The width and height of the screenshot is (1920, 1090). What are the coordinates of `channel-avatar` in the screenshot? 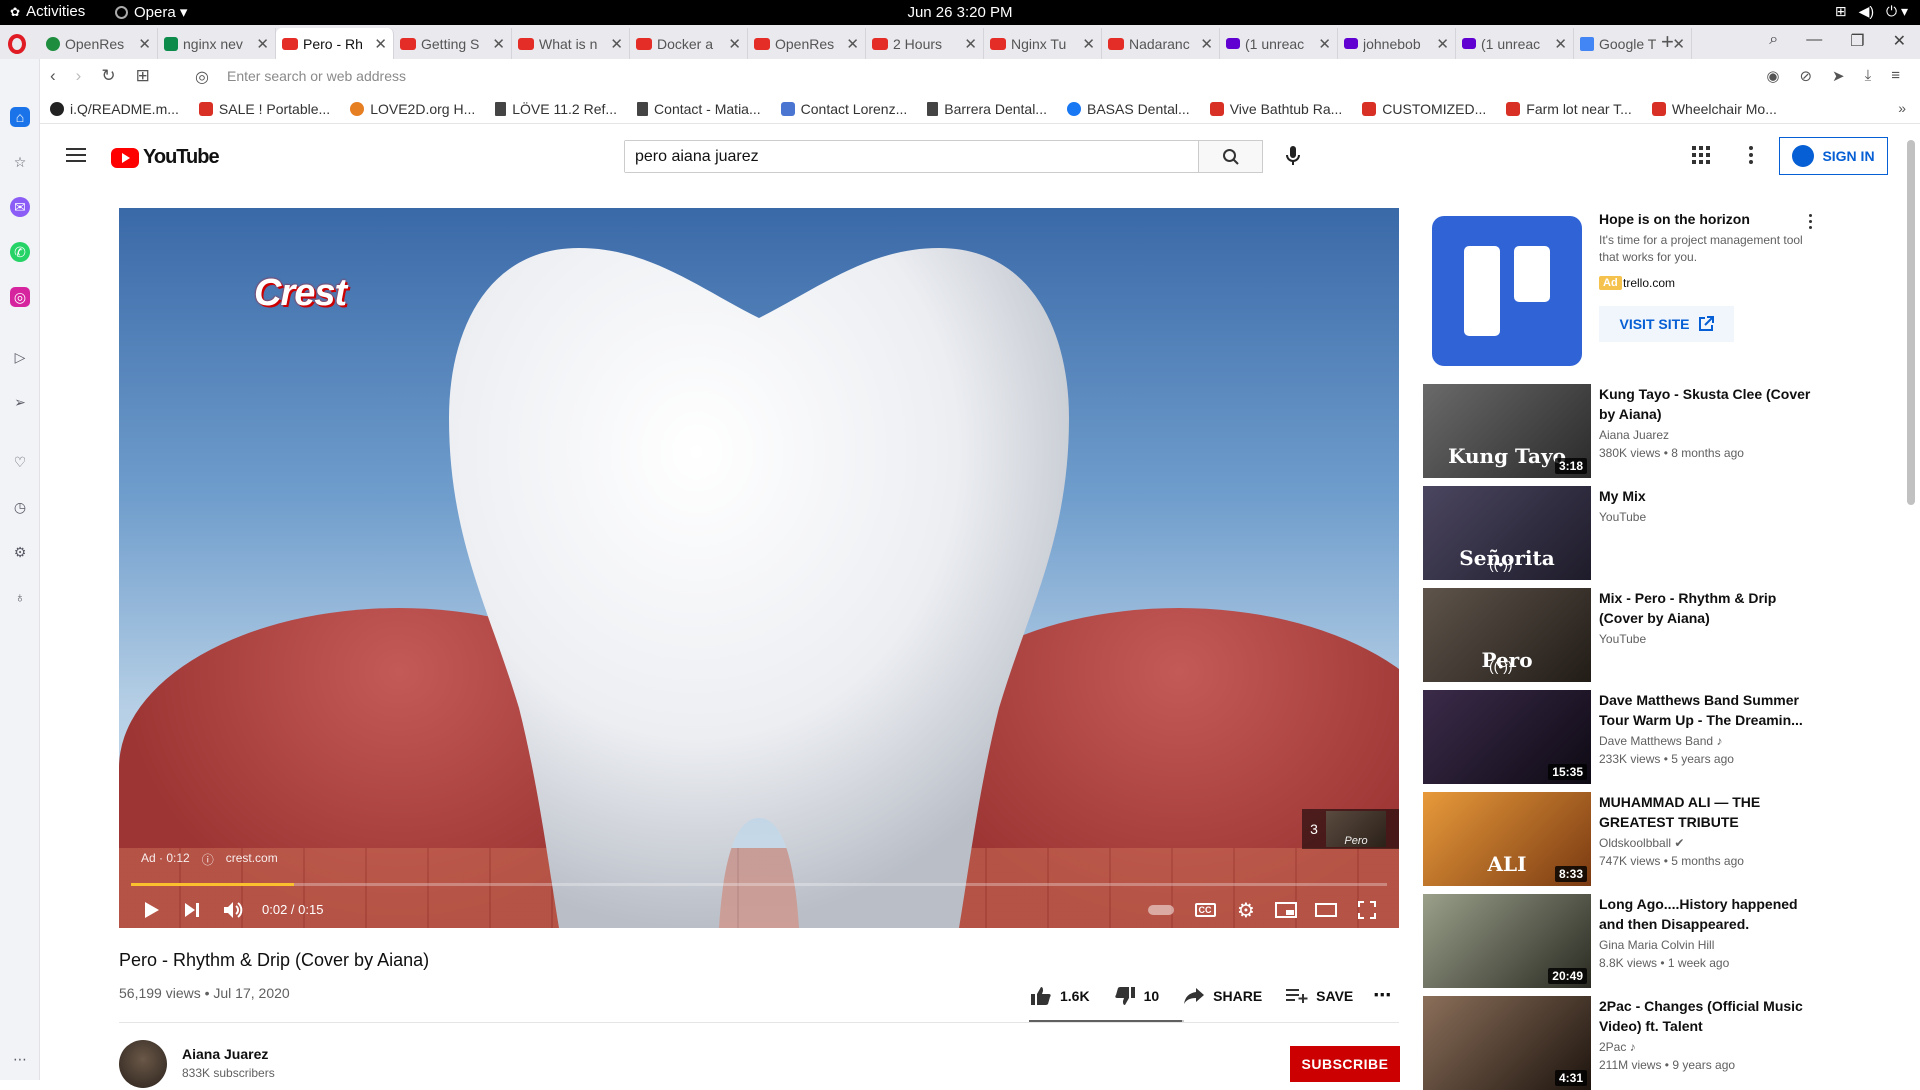 It's located at (143, 1064).